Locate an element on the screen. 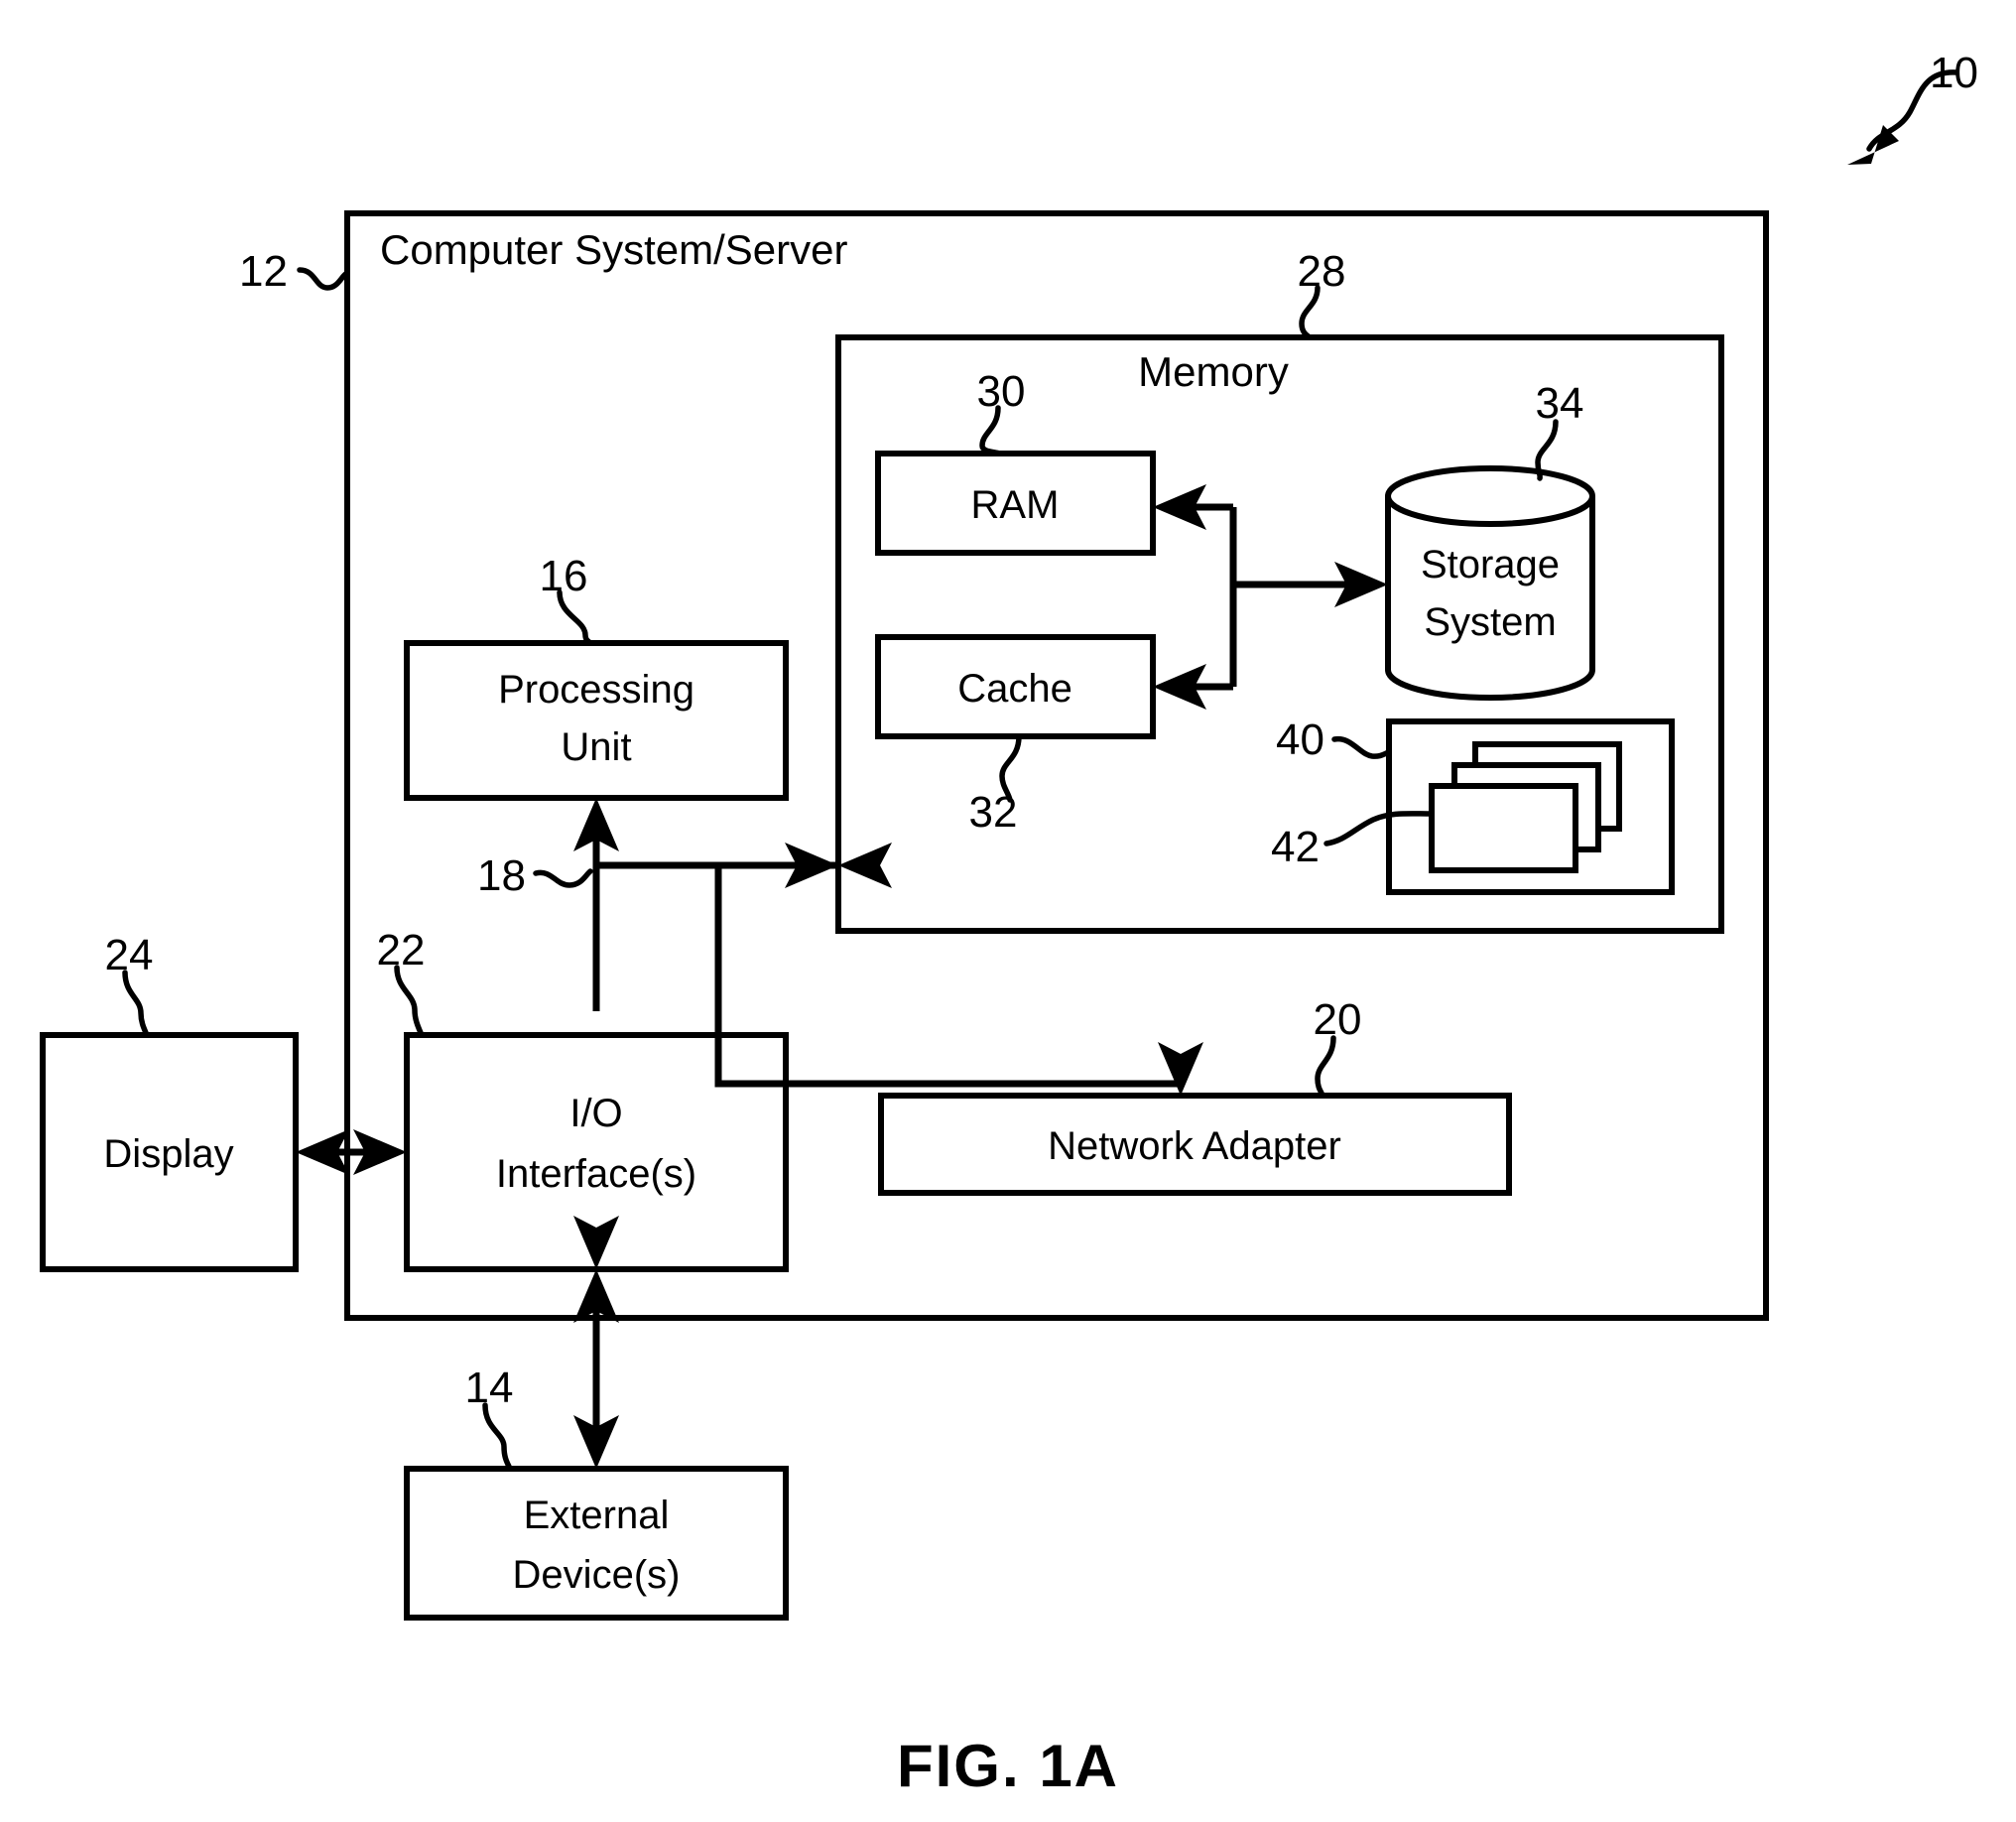 The image size is (2016, 1822). ref-10: 10 is located at coordinates (1954, 73).